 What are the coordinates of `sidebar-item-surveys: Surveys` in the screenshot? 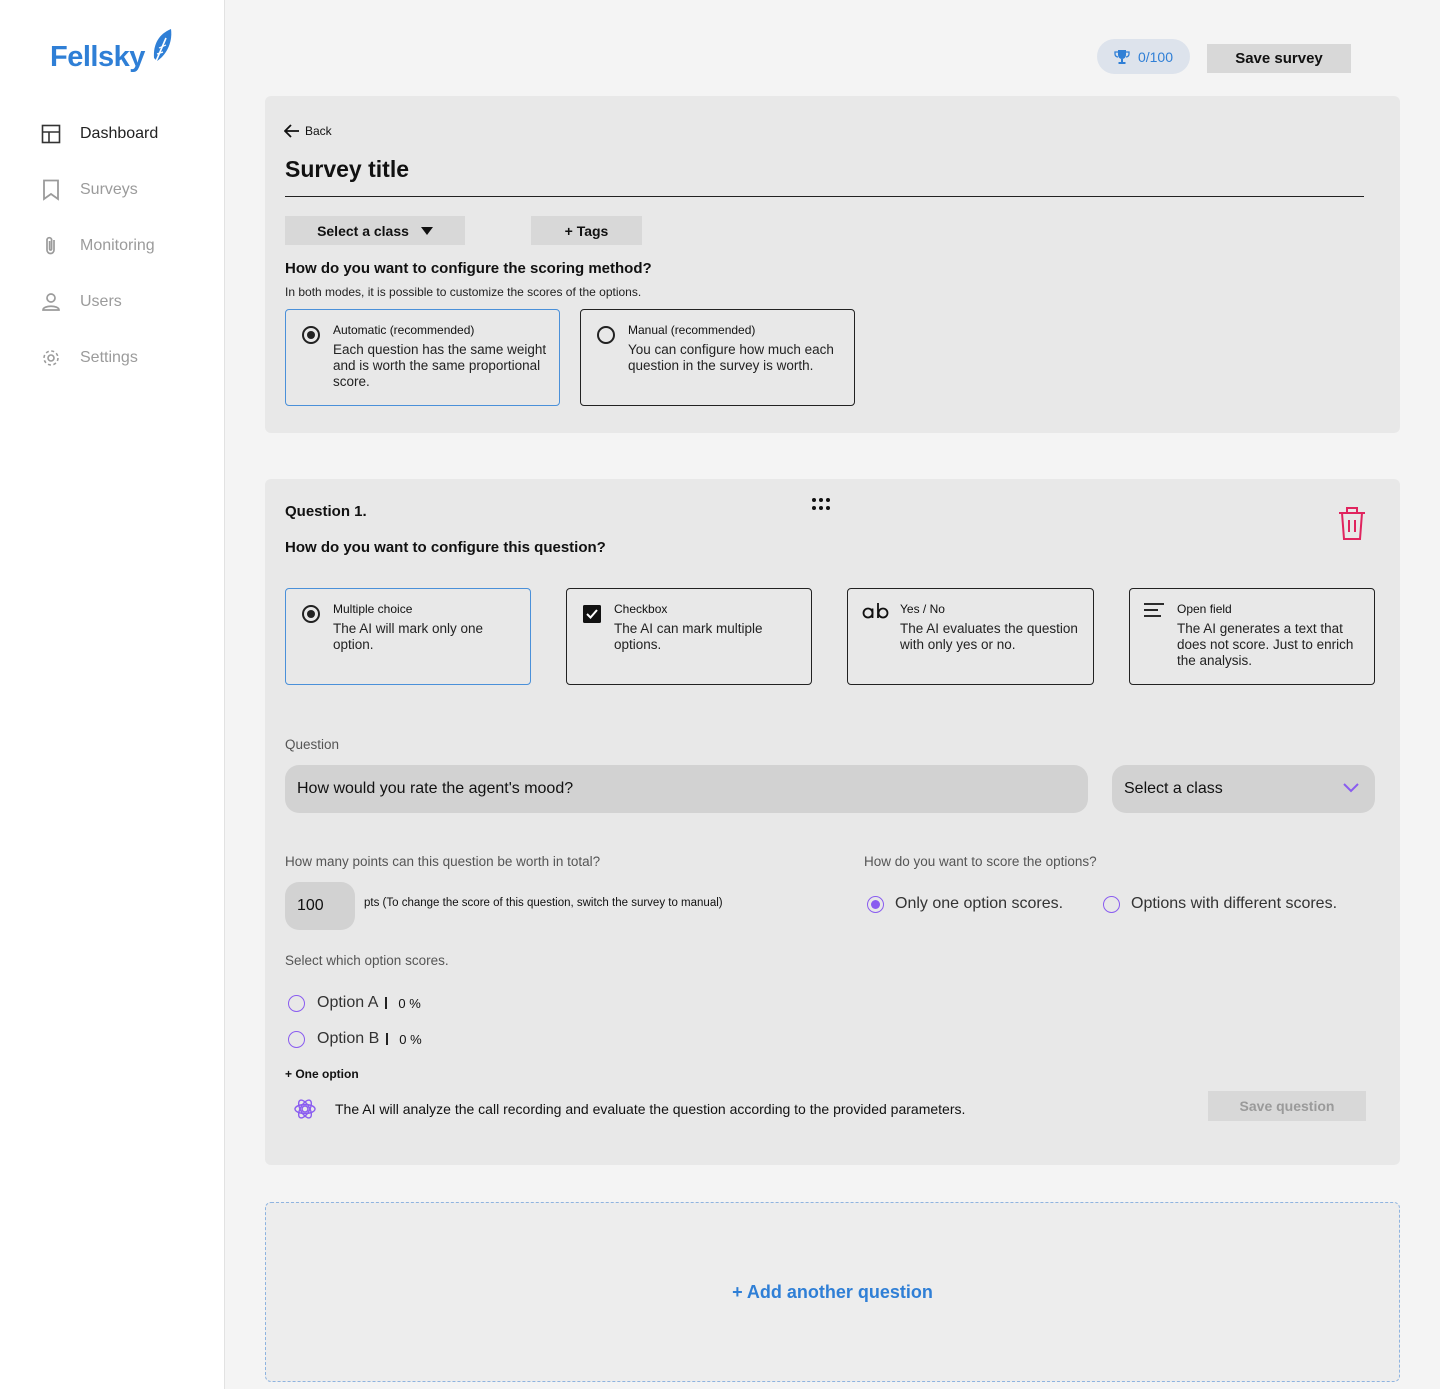 It's located at (89, 190).